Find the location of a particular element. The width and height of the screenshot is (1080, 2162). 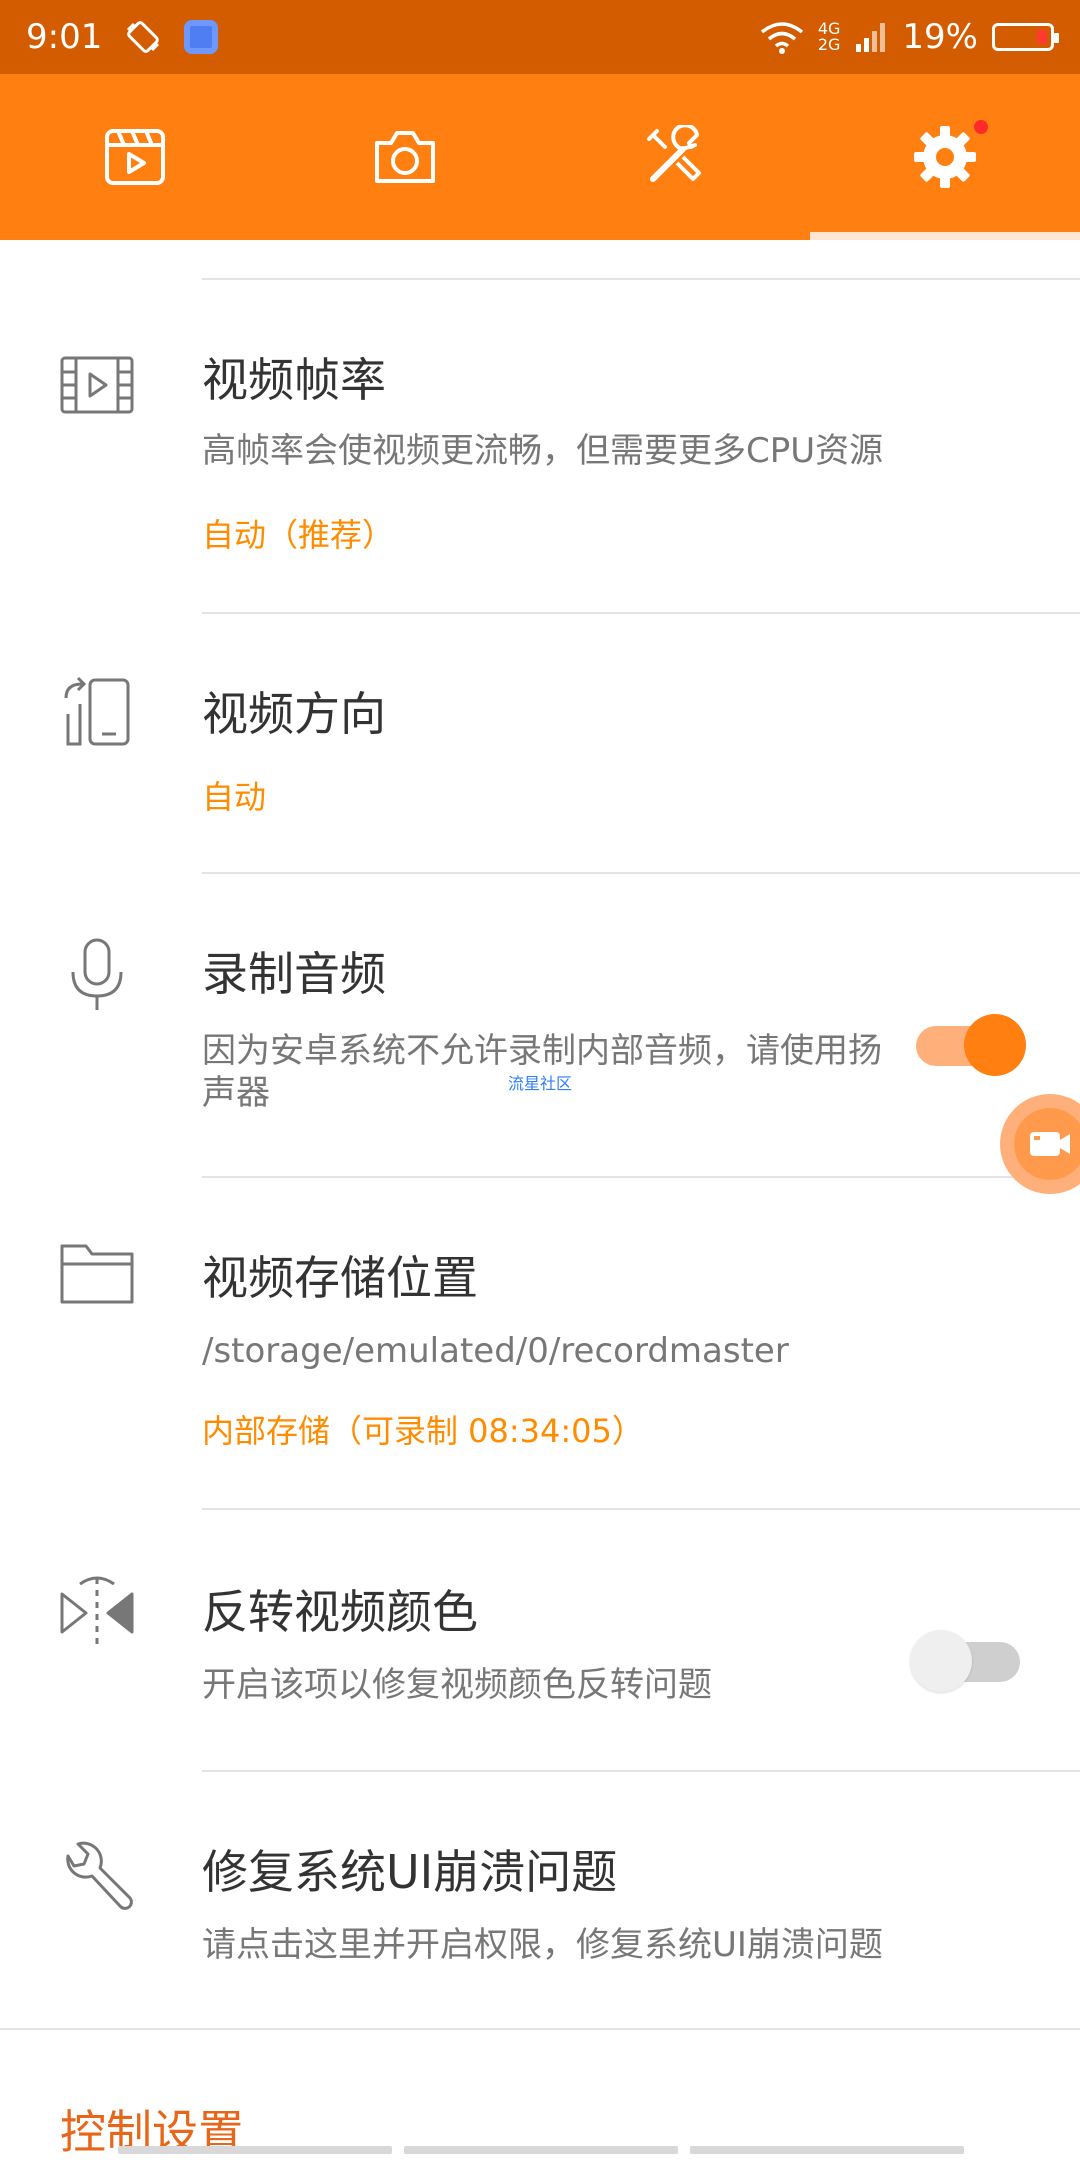

tools-icon is located at coordinates (674, 153).